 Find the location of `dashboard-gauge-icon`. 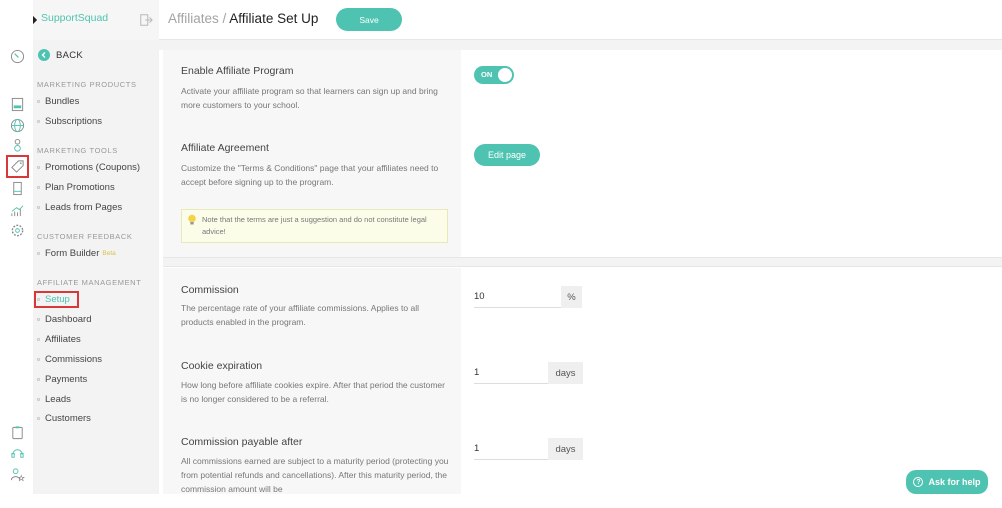

dashboard-gauge-icon is located at coordinates (17, 56).